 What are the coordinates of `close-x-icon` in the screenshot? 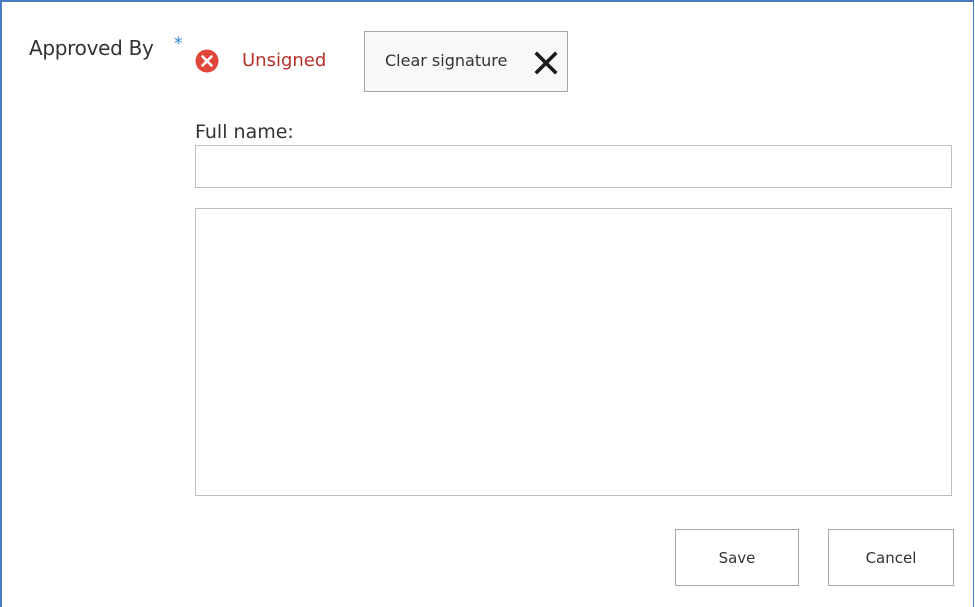 It's located at (546, 63).